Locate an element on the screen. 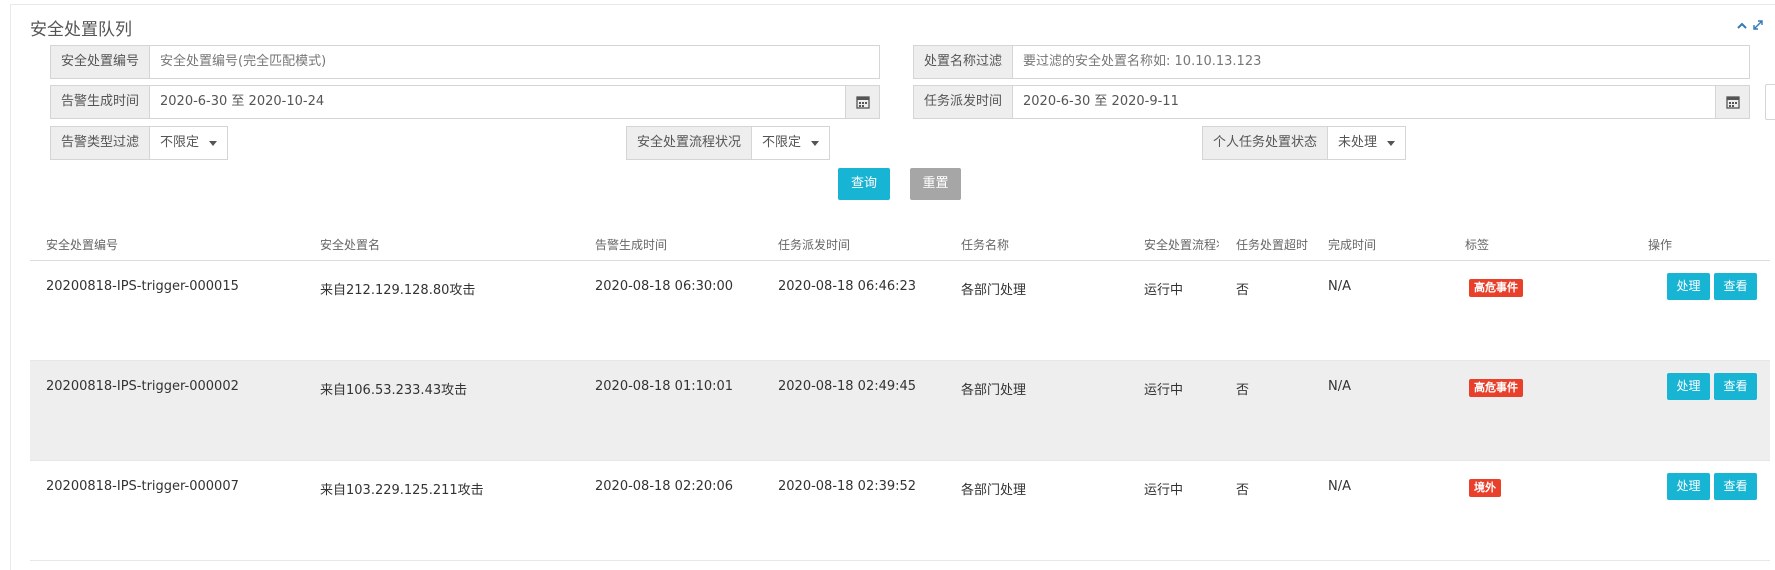 Image resolution: width=1775 pixels, height=570 pixels. offscreen-control is located at coordinates (1770, 102).